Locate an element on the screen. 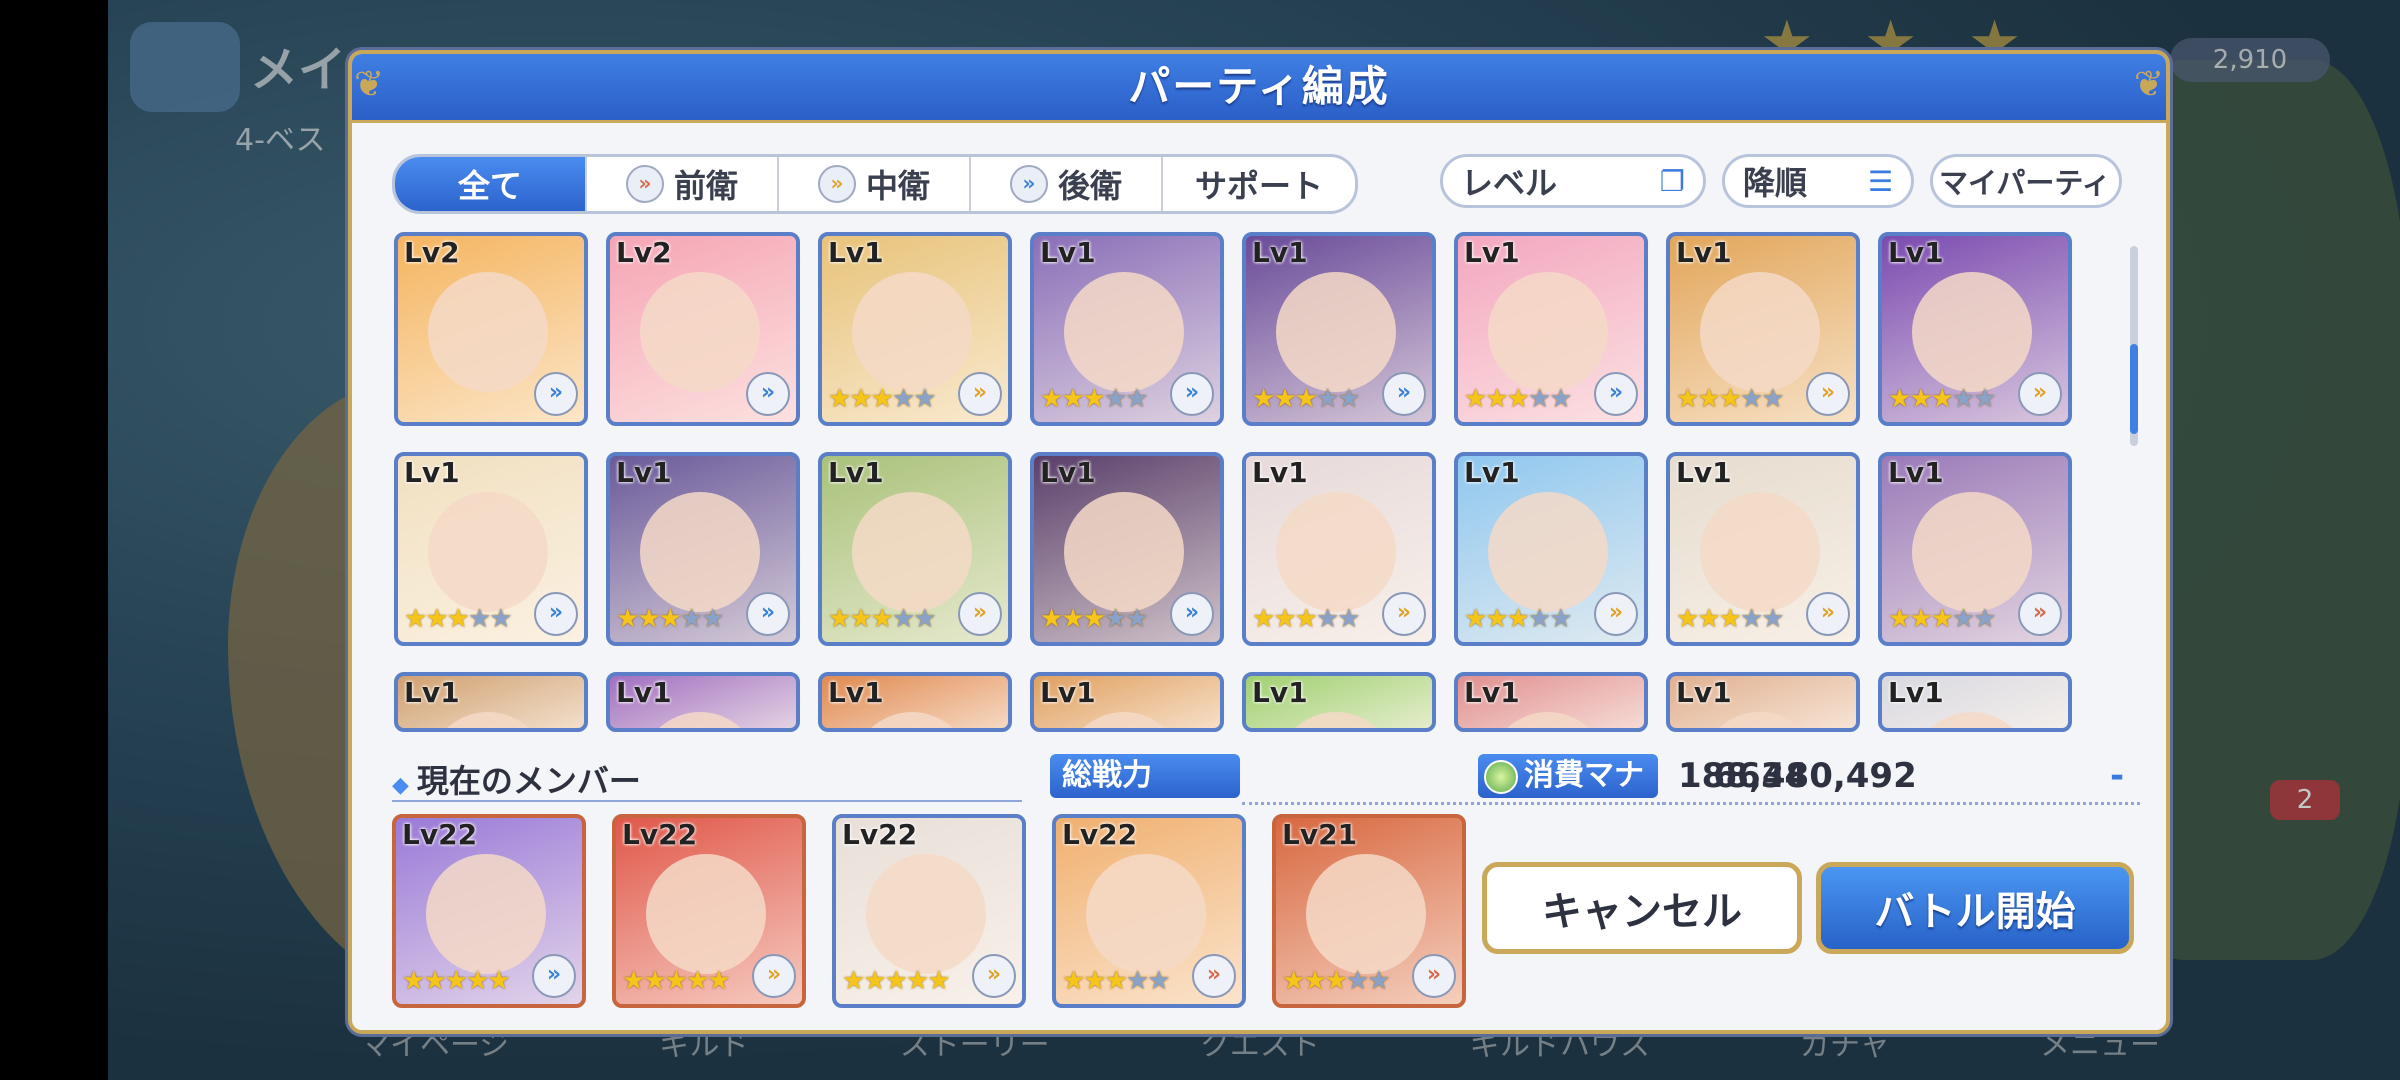 The image size is (2400, 1080). mana-value: 188,480,492 is located at coordinates (1797, 776).